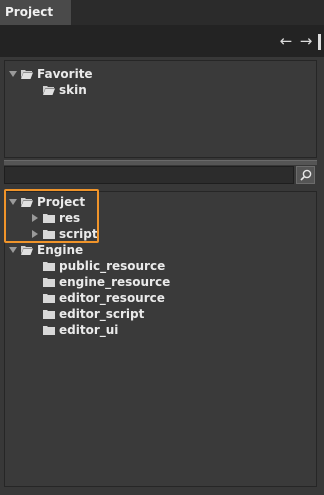  Describe the element at coordinates (36, 12) in the screenshot. I see `tab-project: Project` at that location.